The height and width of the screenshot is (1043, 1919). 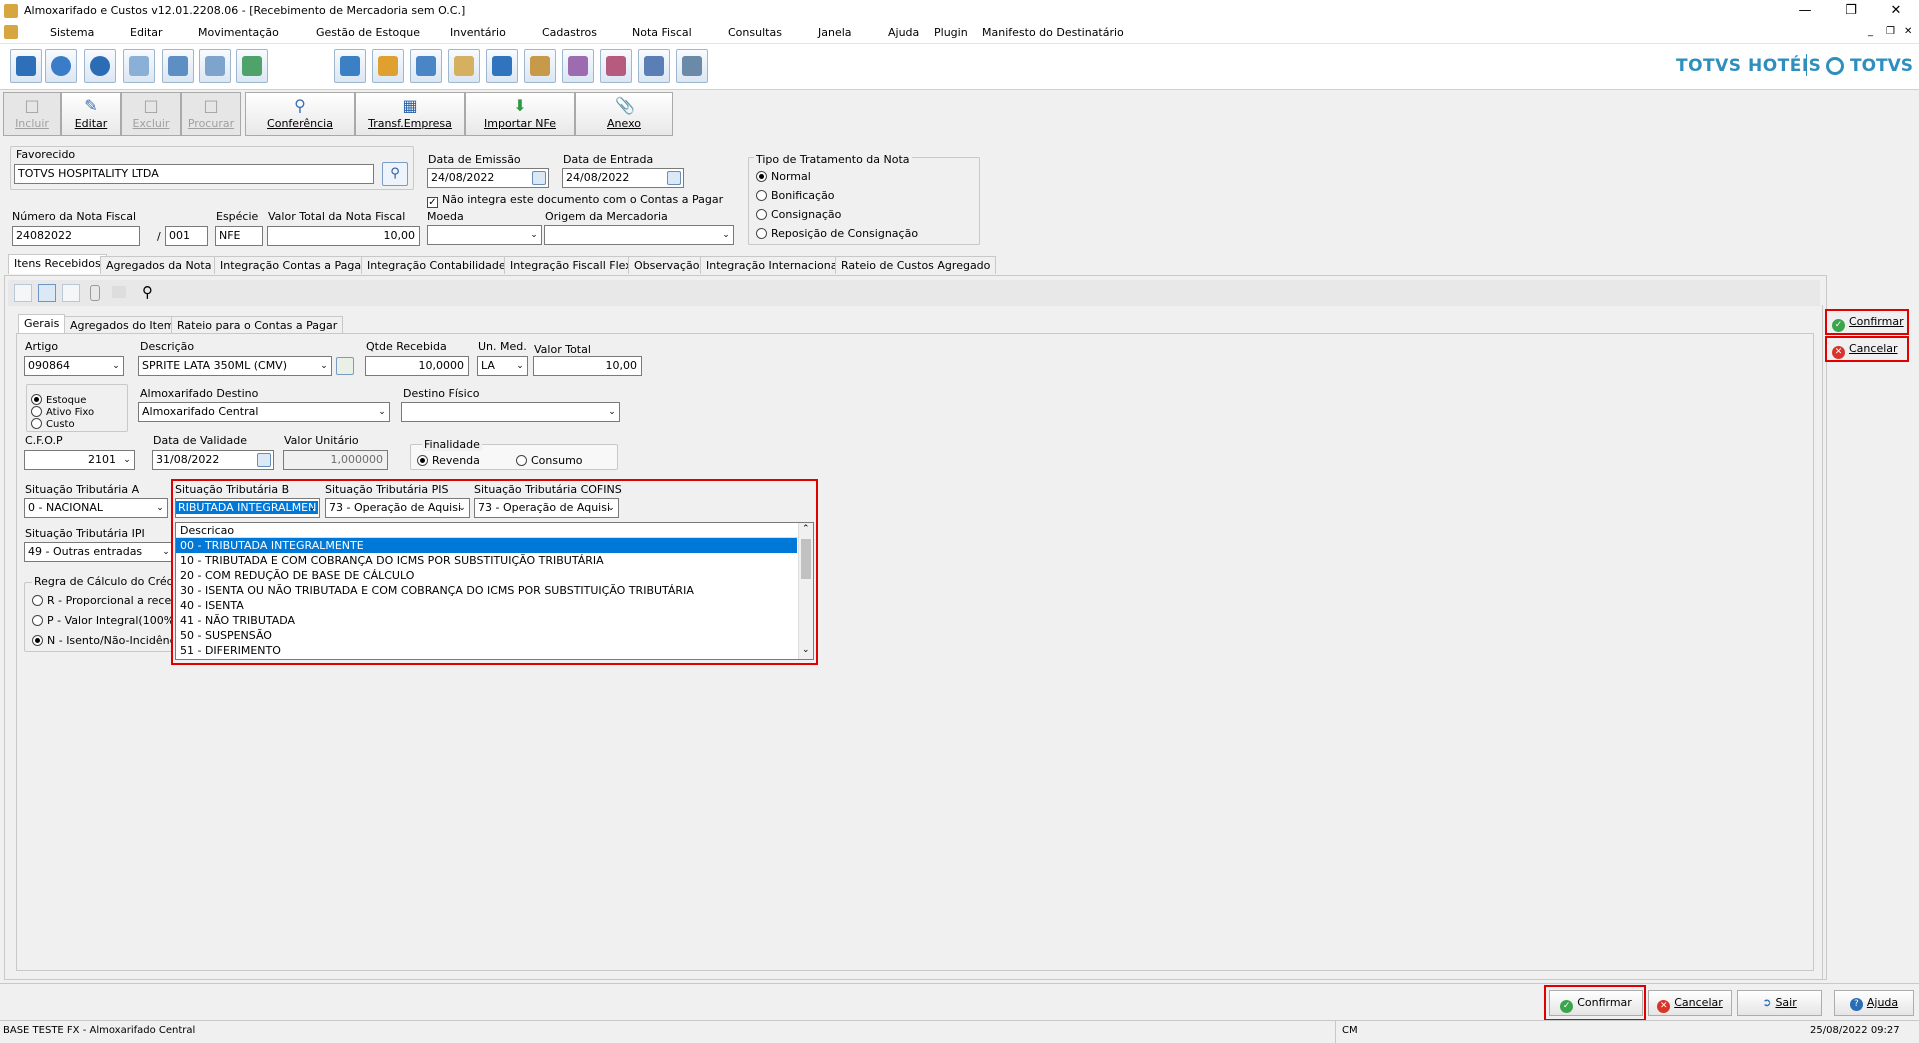 I want to click on ipi-select: 49 - Outras entradas ⌄, so click(x=99, y=552).